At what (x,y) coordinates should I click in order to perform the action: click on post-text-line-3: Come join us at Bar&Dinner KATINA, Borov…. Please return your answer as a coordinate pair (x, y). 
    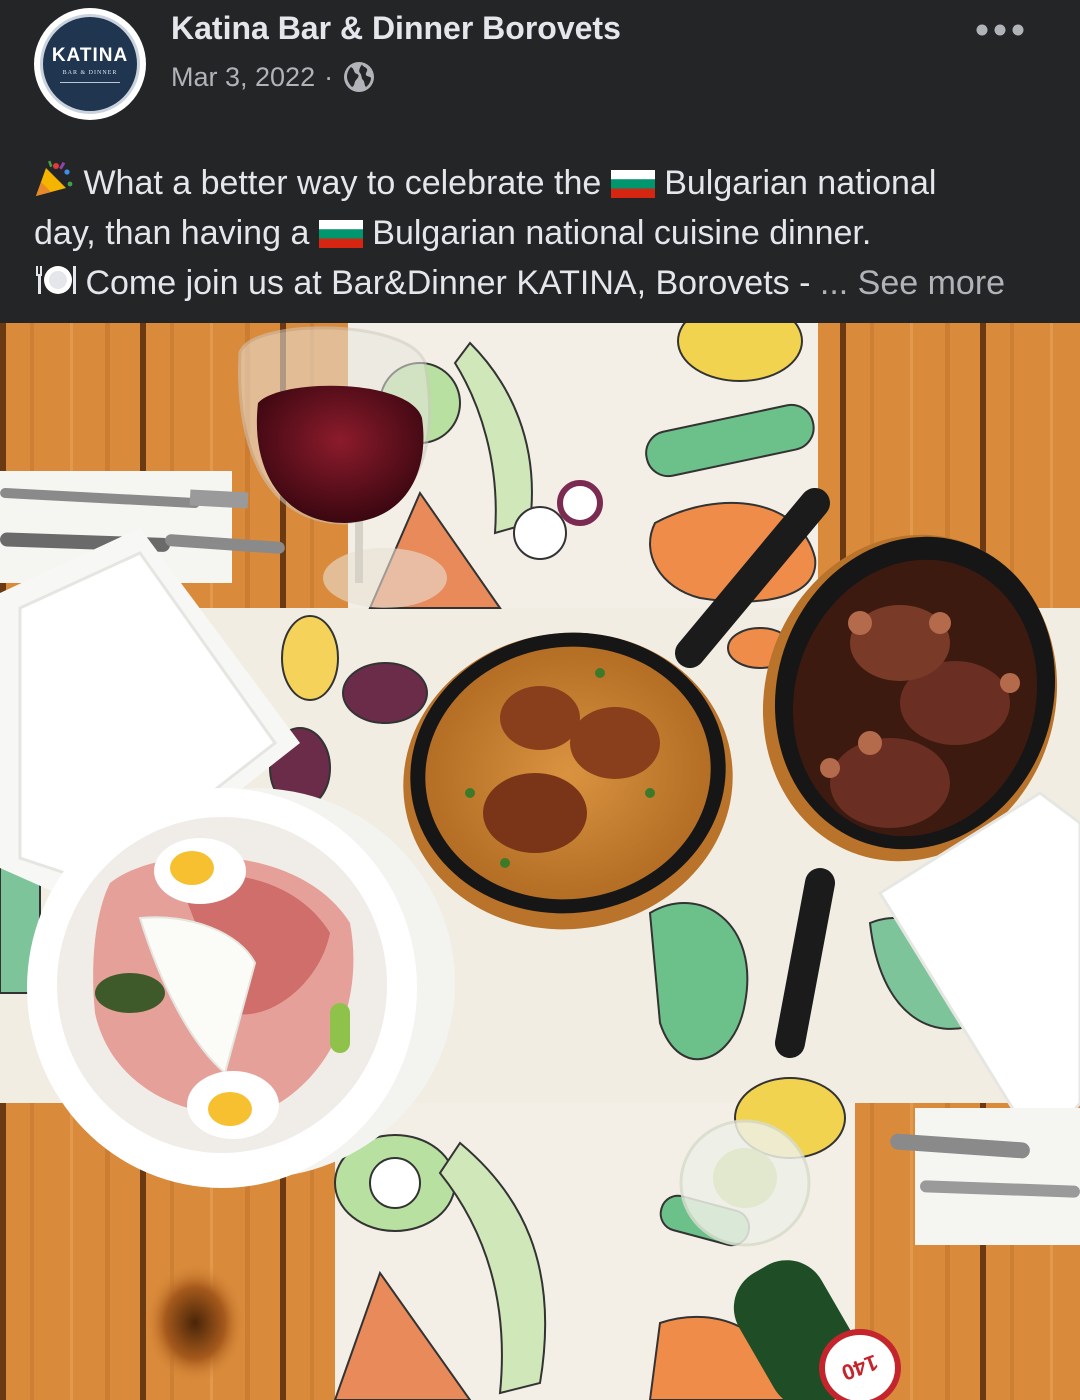
    Looking at the image, I should click on (544, 285).